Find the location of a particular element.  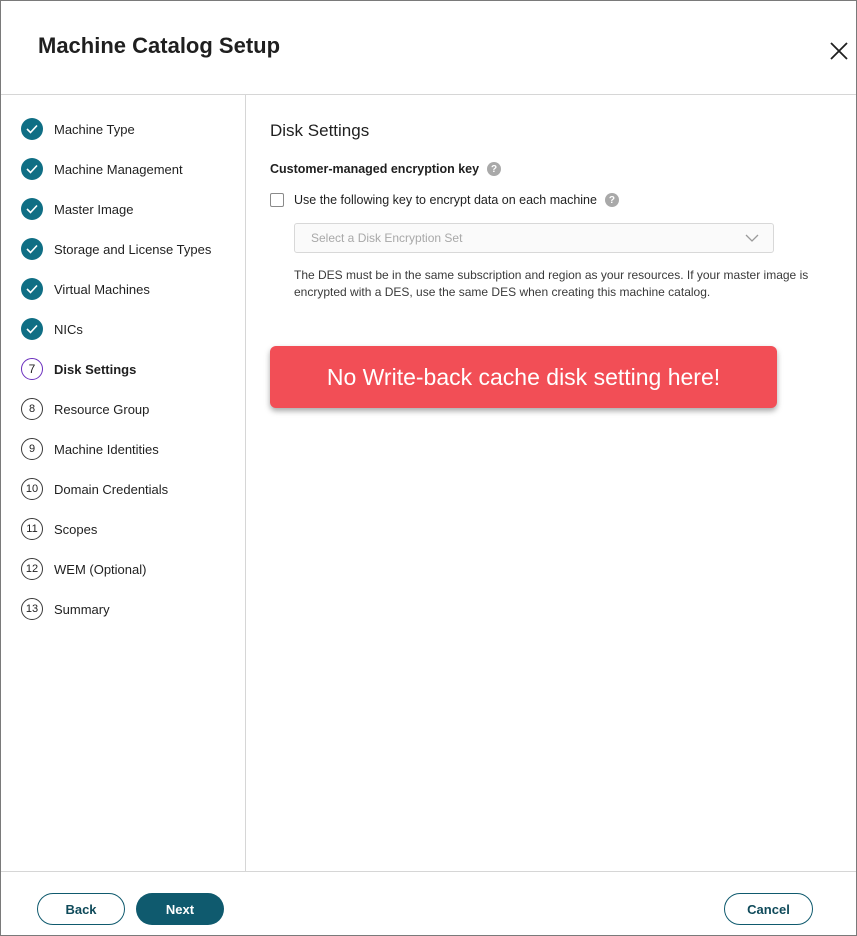

wizard-step: 9 Machine Identities is located at coordinates (90, 449).